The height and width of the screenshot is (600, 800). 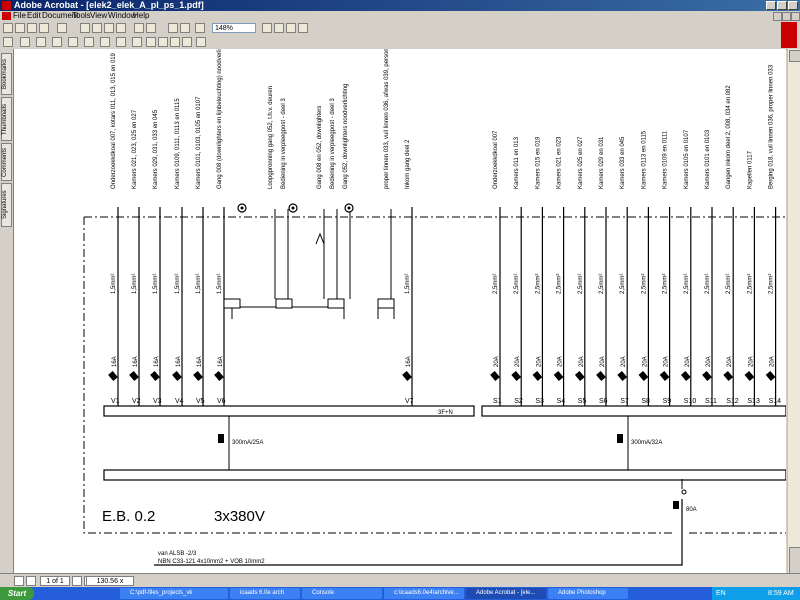 I want to click on busbar-v, so click(x=289, y=411).